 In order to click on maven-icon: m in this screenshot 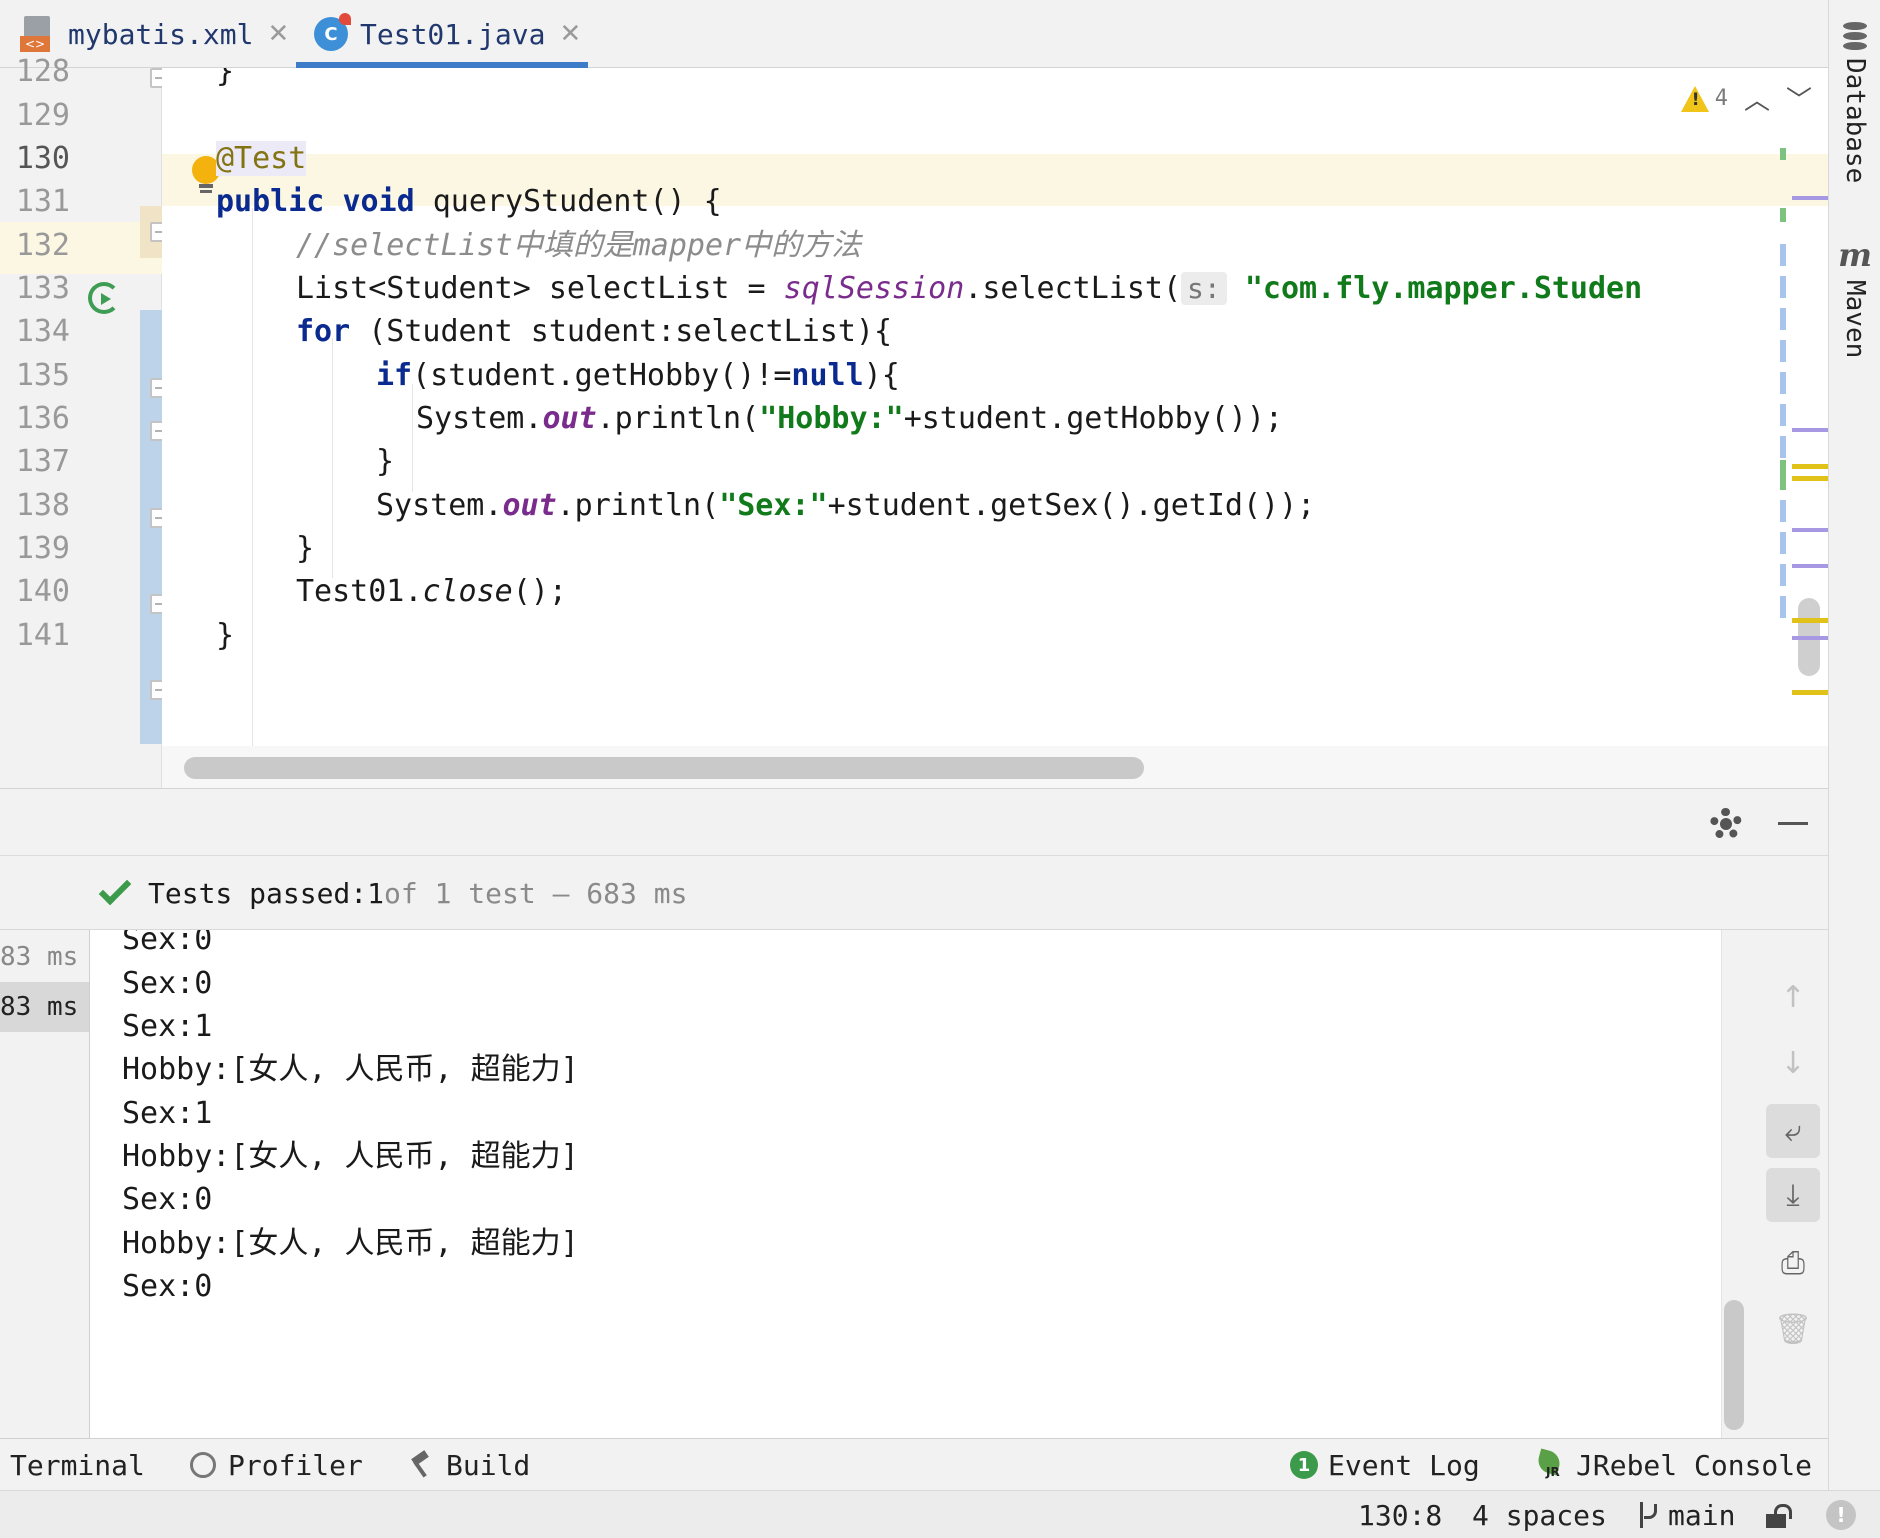, I will do `click(1855, 255)`.